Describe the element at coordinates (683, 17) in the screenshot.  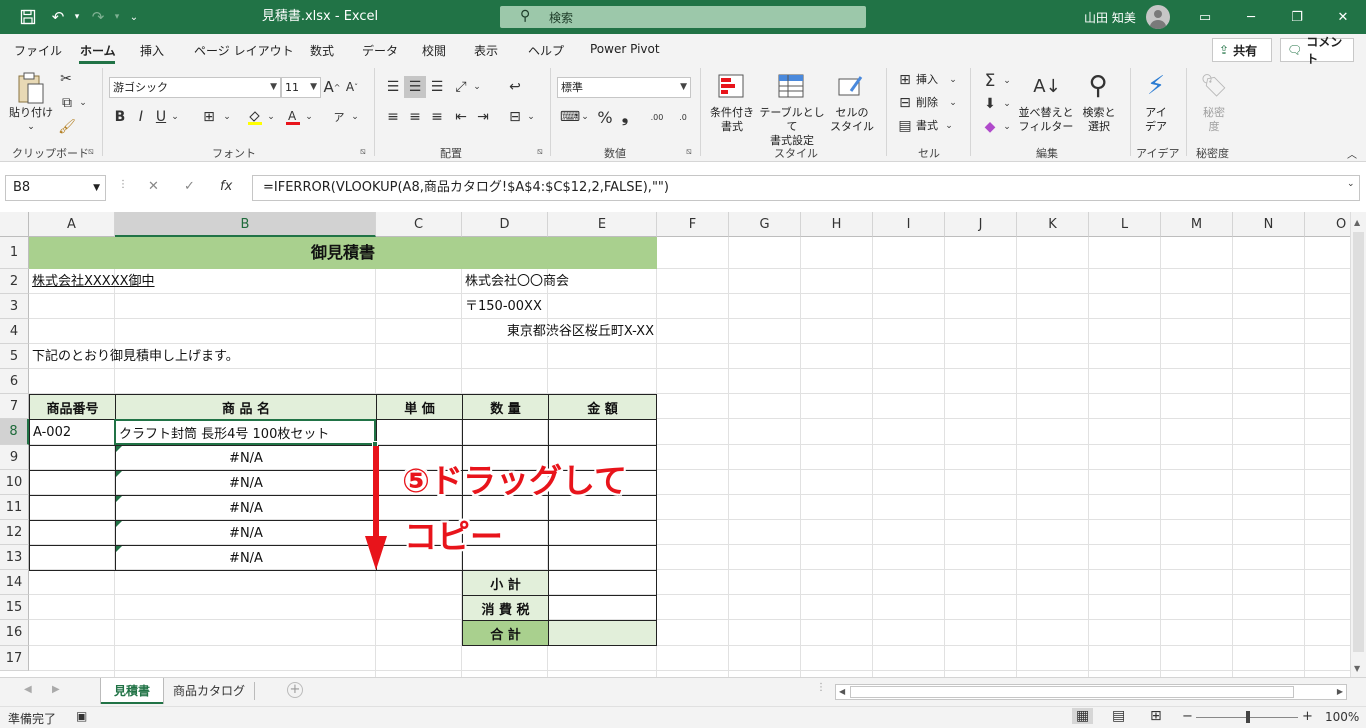
I see `search-box: ⚲ 検索` at that location.